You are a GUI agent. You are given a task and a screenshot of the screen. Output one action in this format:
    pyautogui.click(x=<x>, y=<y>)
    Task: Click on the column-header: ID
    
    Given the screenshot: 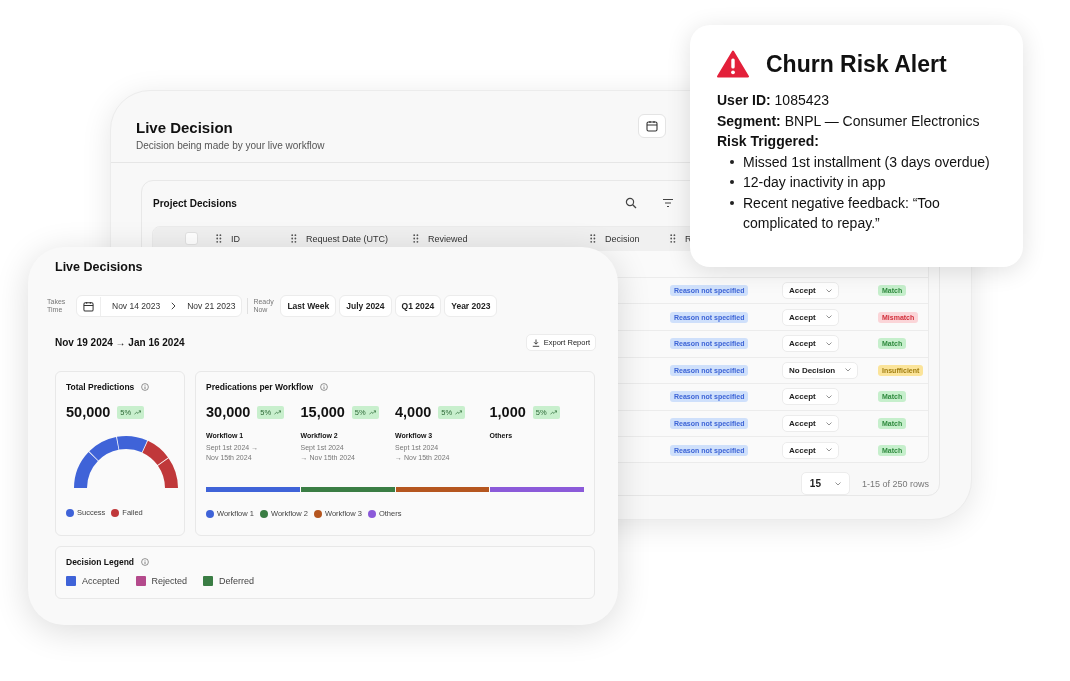 What is the action you would take?
    pyautogui.click(x=235, y=238)
    